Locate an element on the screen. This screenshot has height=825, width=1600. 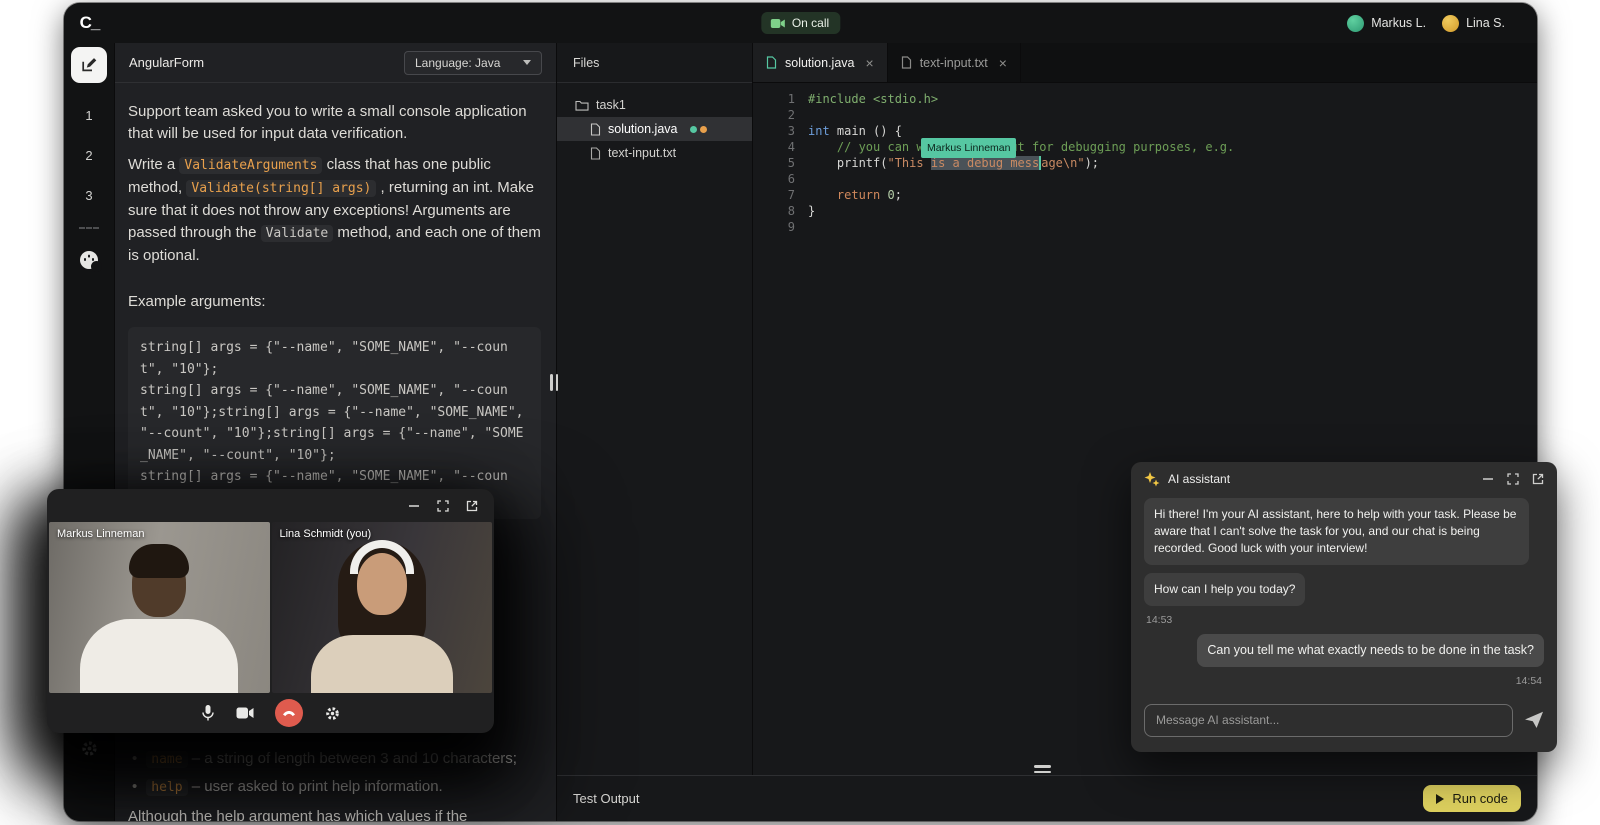
task-description-button is located at coordinates (89, 65).